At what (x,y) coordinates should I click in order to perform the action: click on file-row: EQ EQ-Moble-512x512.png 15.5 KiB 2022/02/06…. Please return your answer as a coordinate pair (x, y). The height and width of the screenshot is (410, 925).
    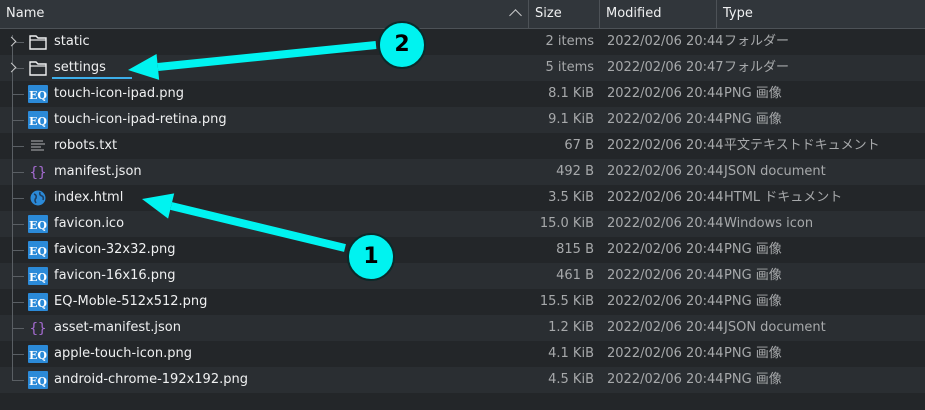
    Looking at the image, I should click on (462, 302).